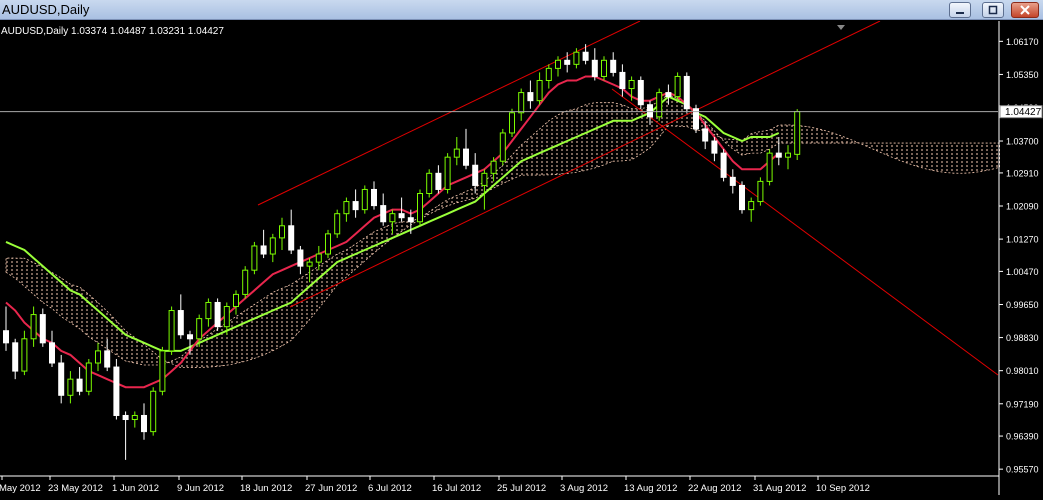  I want to click on y-tick-label: 1.03700, so click(1022, 142).